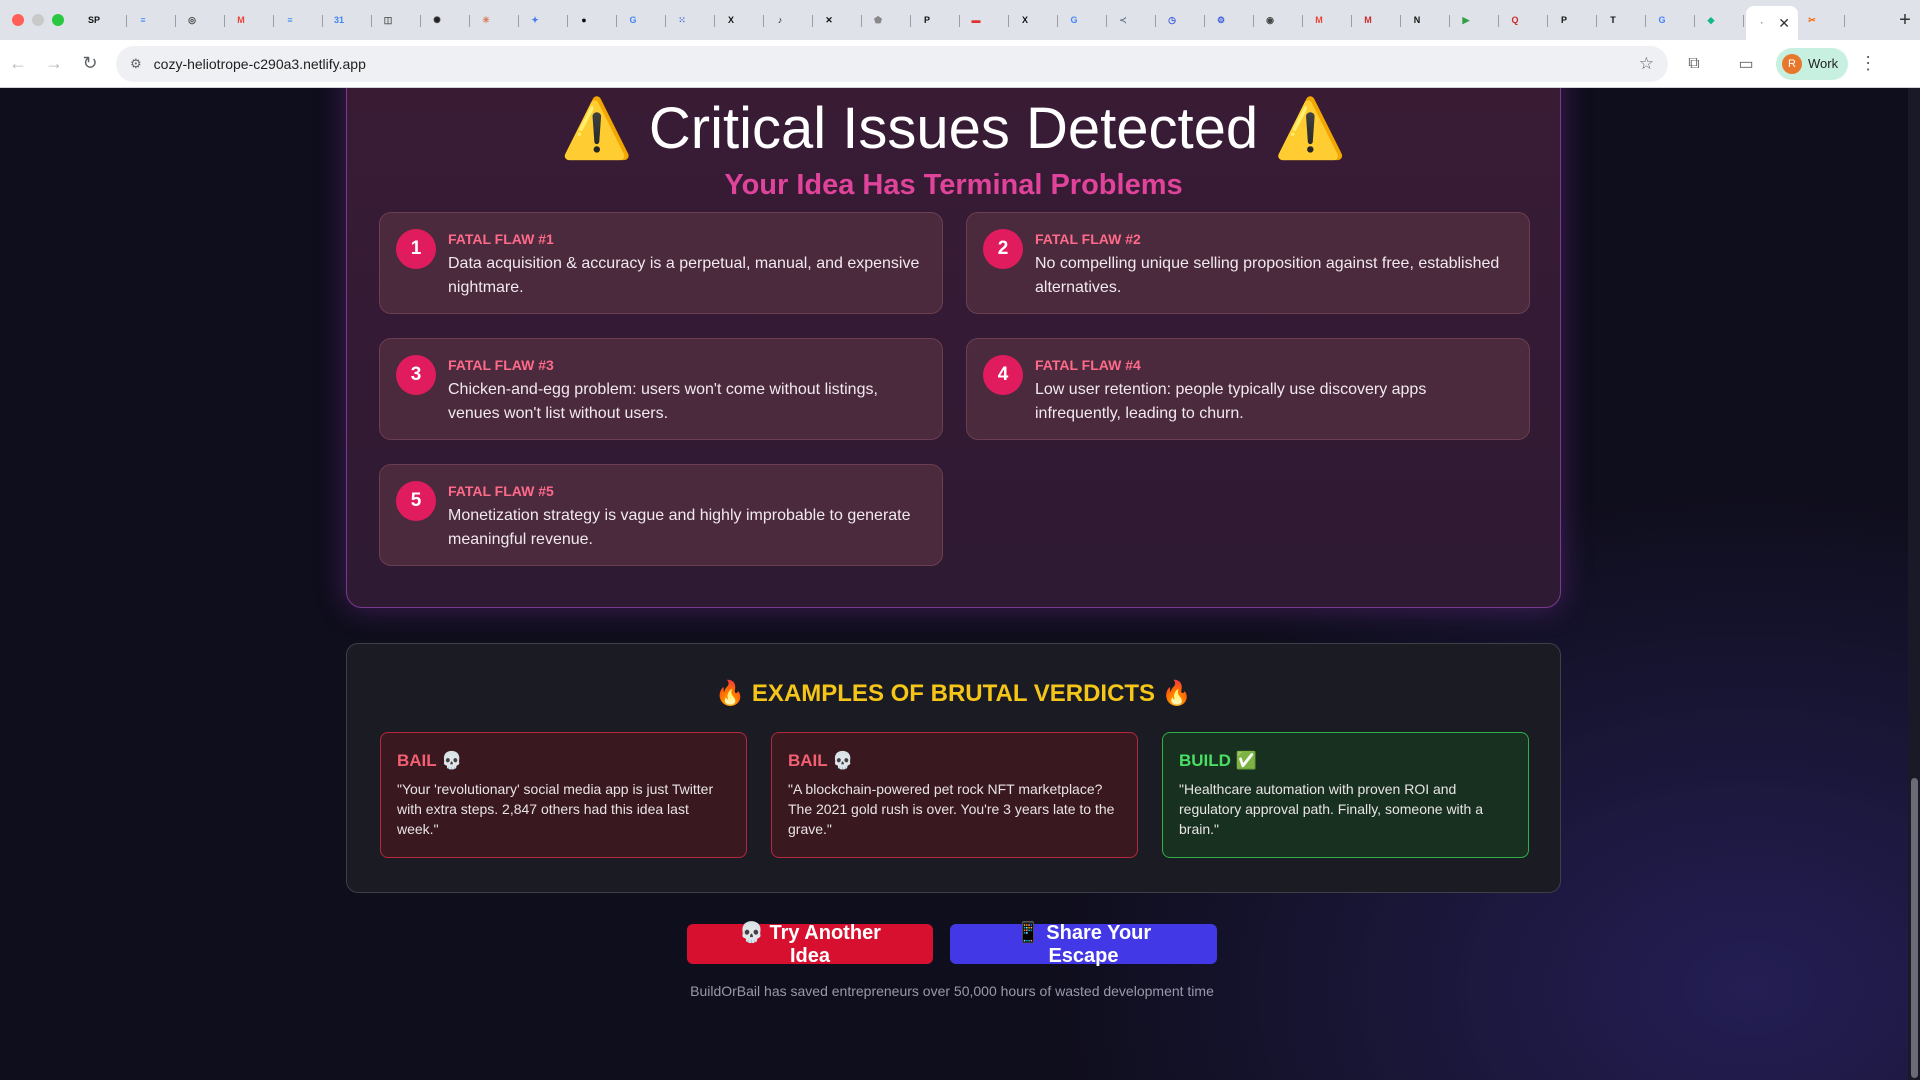 Image resolution: width=1920 pixels, height=1080 pixels. Describe the element at coordinates (447, 20) in the screenshot. I see `browser-tab: ✺` at that location.